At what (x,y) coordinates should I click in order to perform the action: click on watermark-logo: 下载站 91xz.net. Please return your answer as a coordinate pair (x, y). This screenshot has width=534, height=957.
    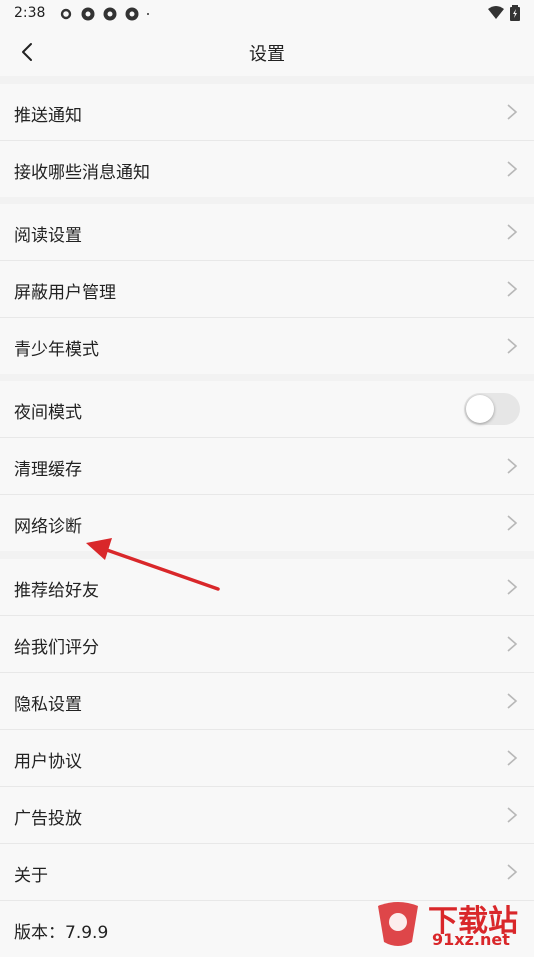
    Looking at the image, I should click on (452, 924).